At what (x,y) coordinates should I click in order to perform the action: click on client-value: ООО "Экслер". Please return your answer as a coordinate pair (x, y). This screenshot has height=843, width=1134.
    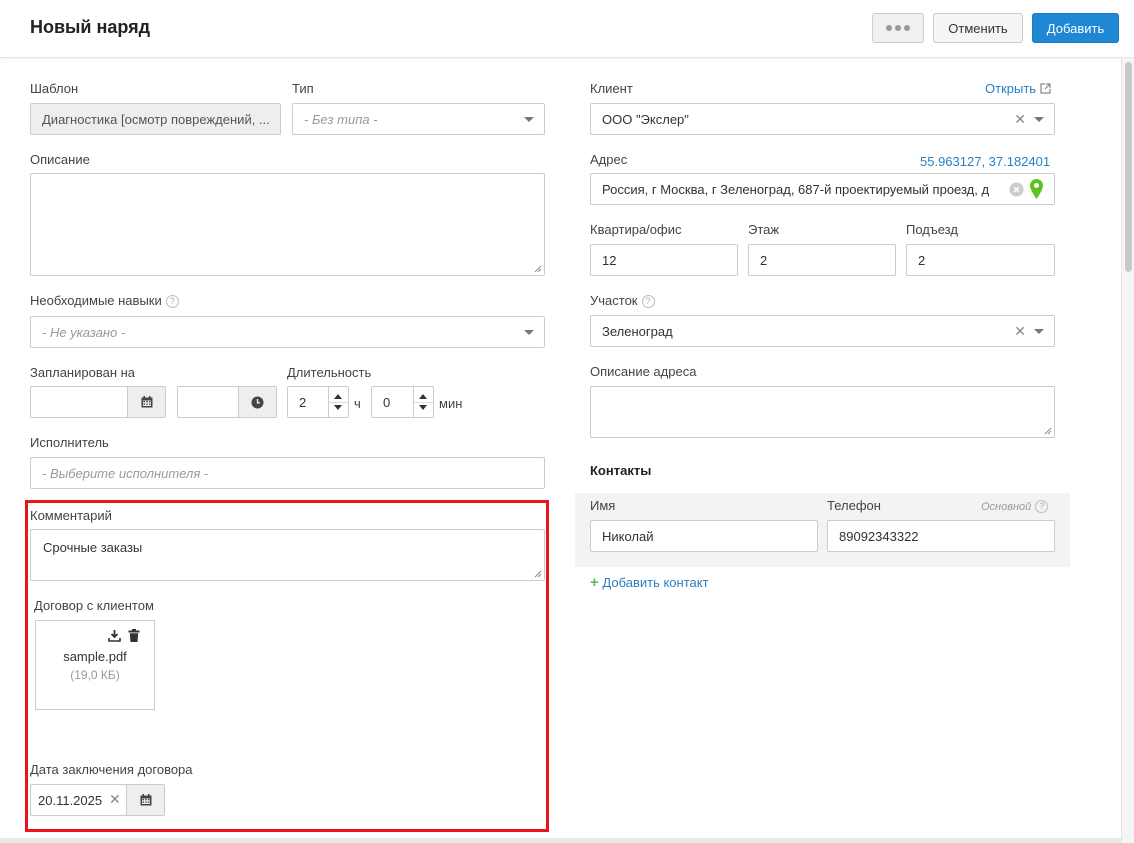
    Looking at the image, I should click on (645, 119).